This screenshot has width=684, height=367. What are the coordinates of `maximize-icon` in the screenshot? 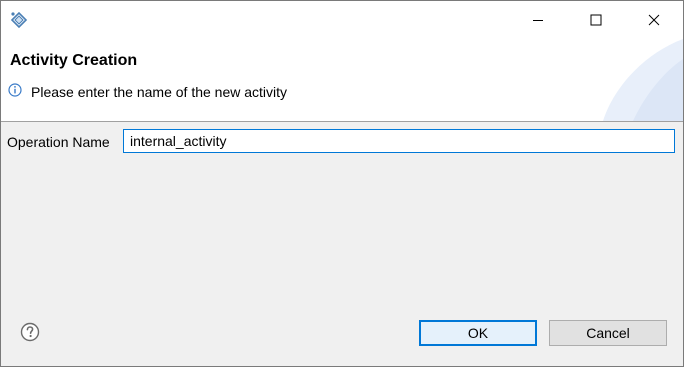 It's located at (596, 20).